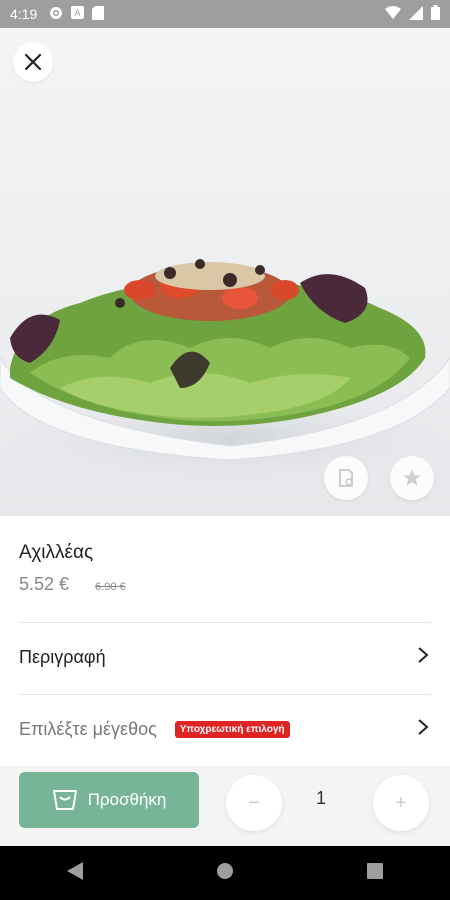 The image size is (450, 900). I want to click on increase-button: +, so click(401, 803).